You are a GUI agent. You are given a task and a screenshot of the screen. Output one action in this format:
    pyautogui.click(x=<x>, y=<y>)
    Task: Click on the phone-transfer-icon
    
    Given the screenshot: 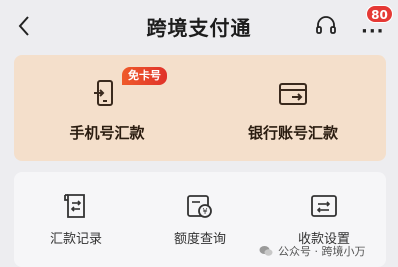 What is the action you would take?
    pyautogui.click(x=103, y=93)
    